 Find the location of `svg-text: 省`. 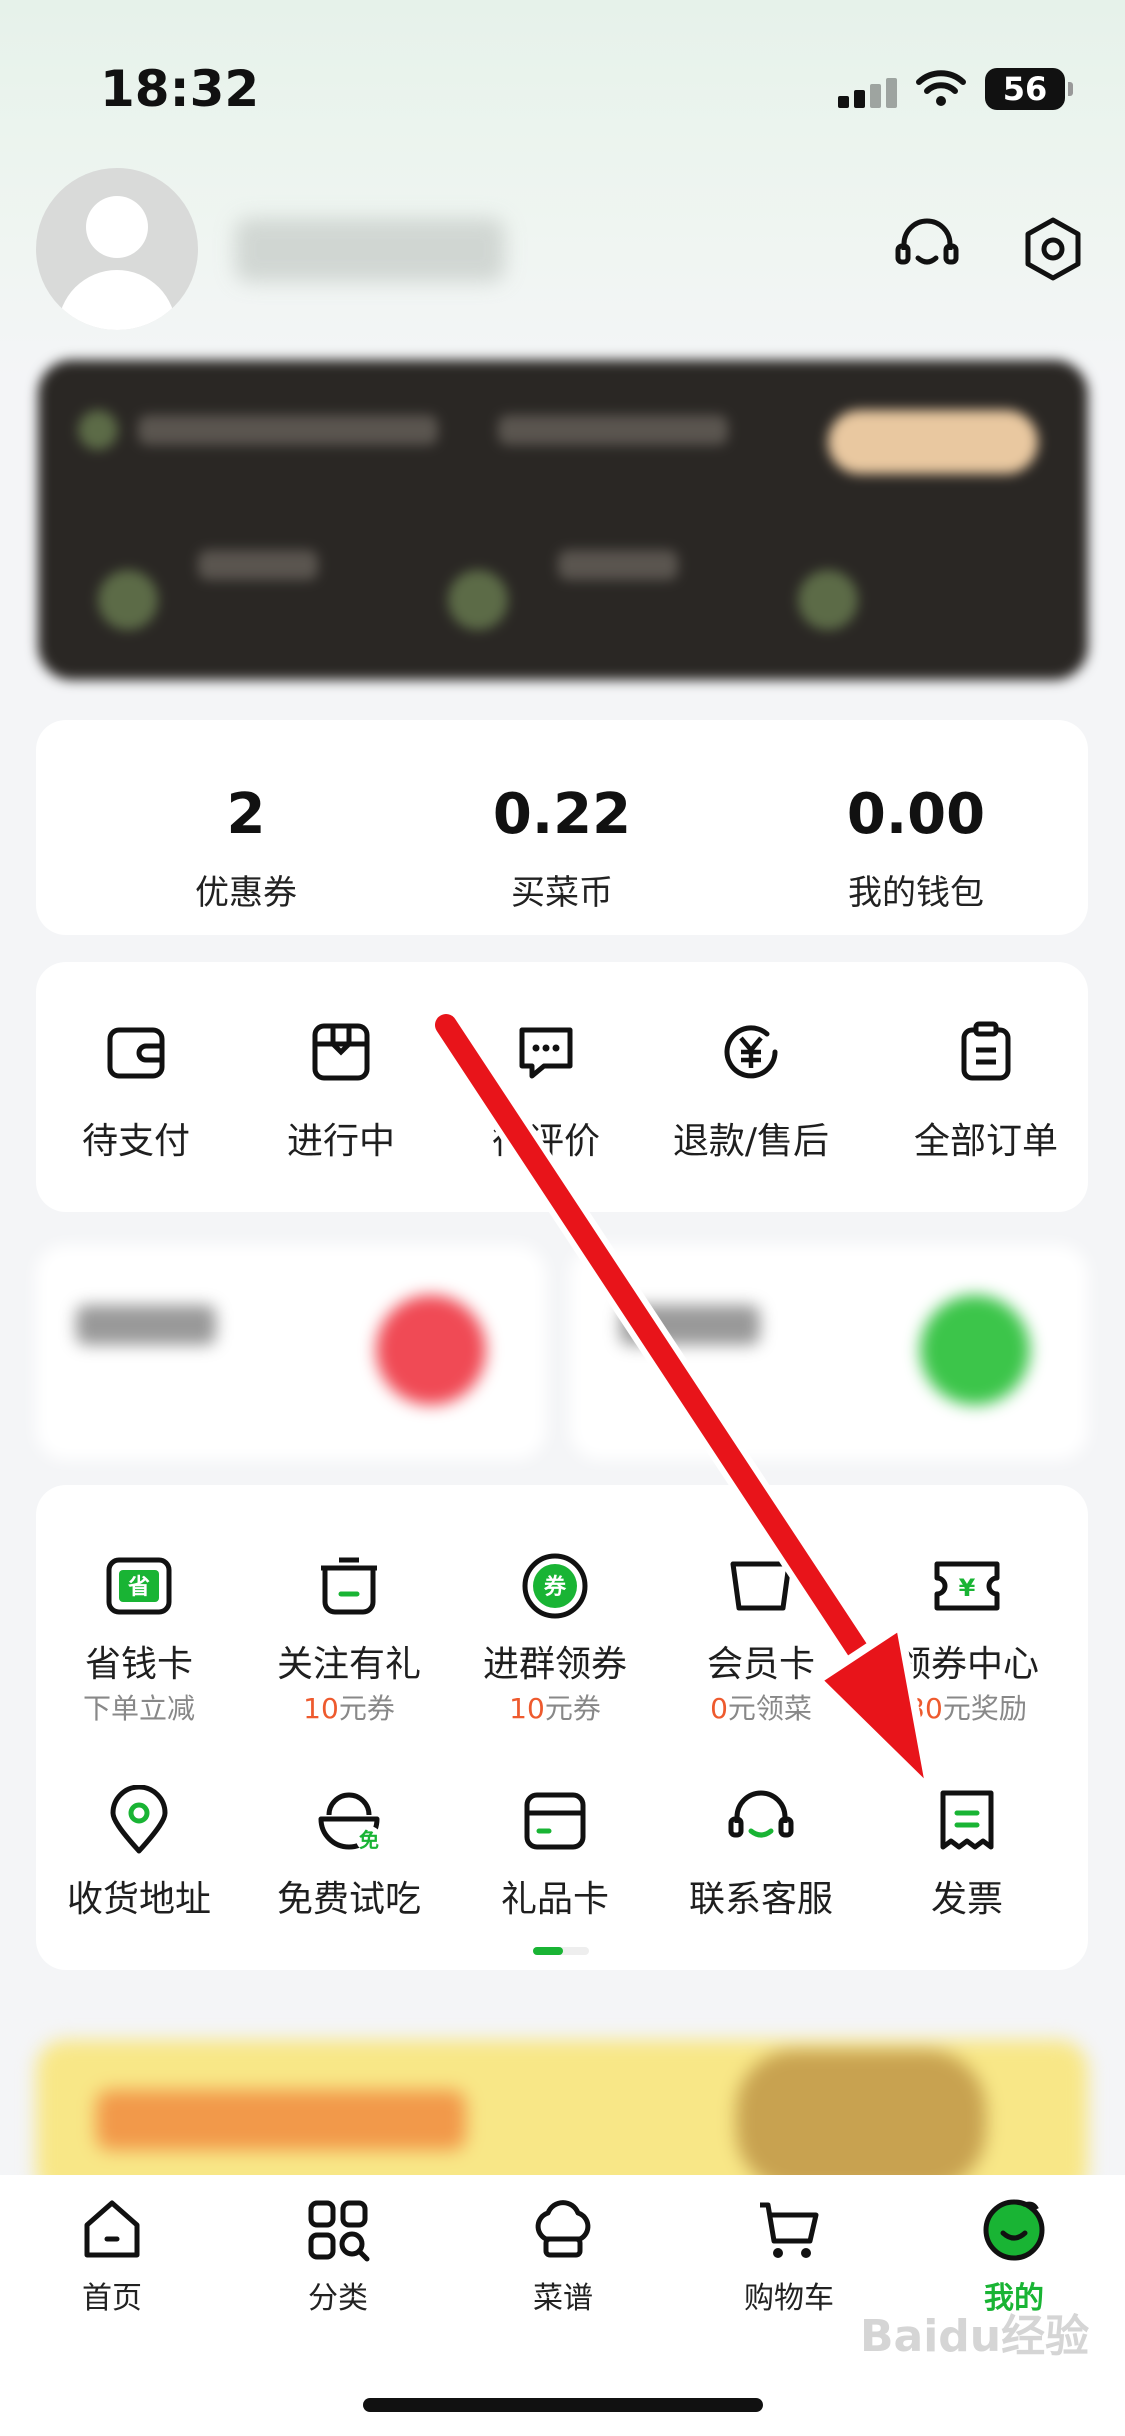

svg-text: 省 is located at coordinates (138, 1587).